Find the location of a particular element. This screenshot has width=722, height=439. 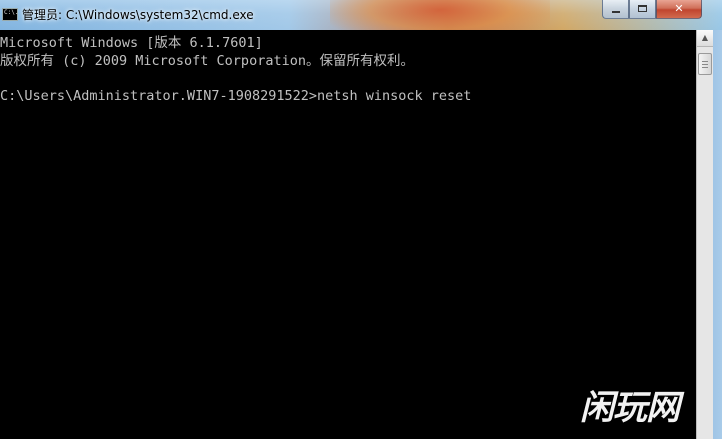

window-title: 管理员: C:\Windows\system32\cmd.exe is located at coordinates (138, 15).